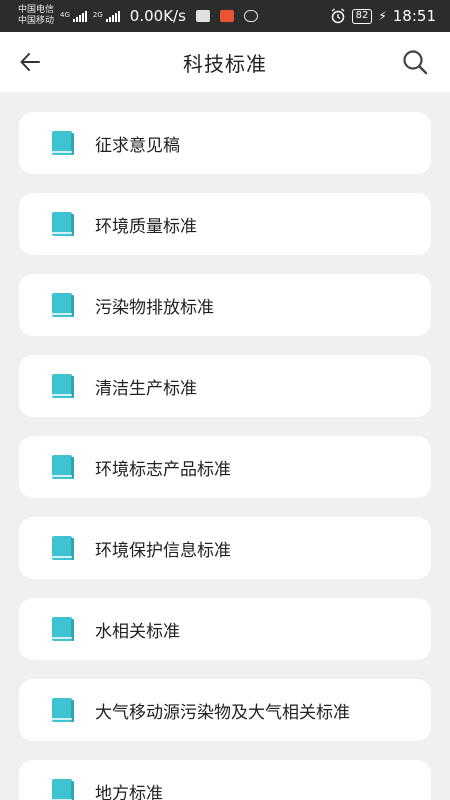 The height and width of the screenshot is (800, 450). I want to click on category-label: 环境标志产品标准, so click(163, 469).